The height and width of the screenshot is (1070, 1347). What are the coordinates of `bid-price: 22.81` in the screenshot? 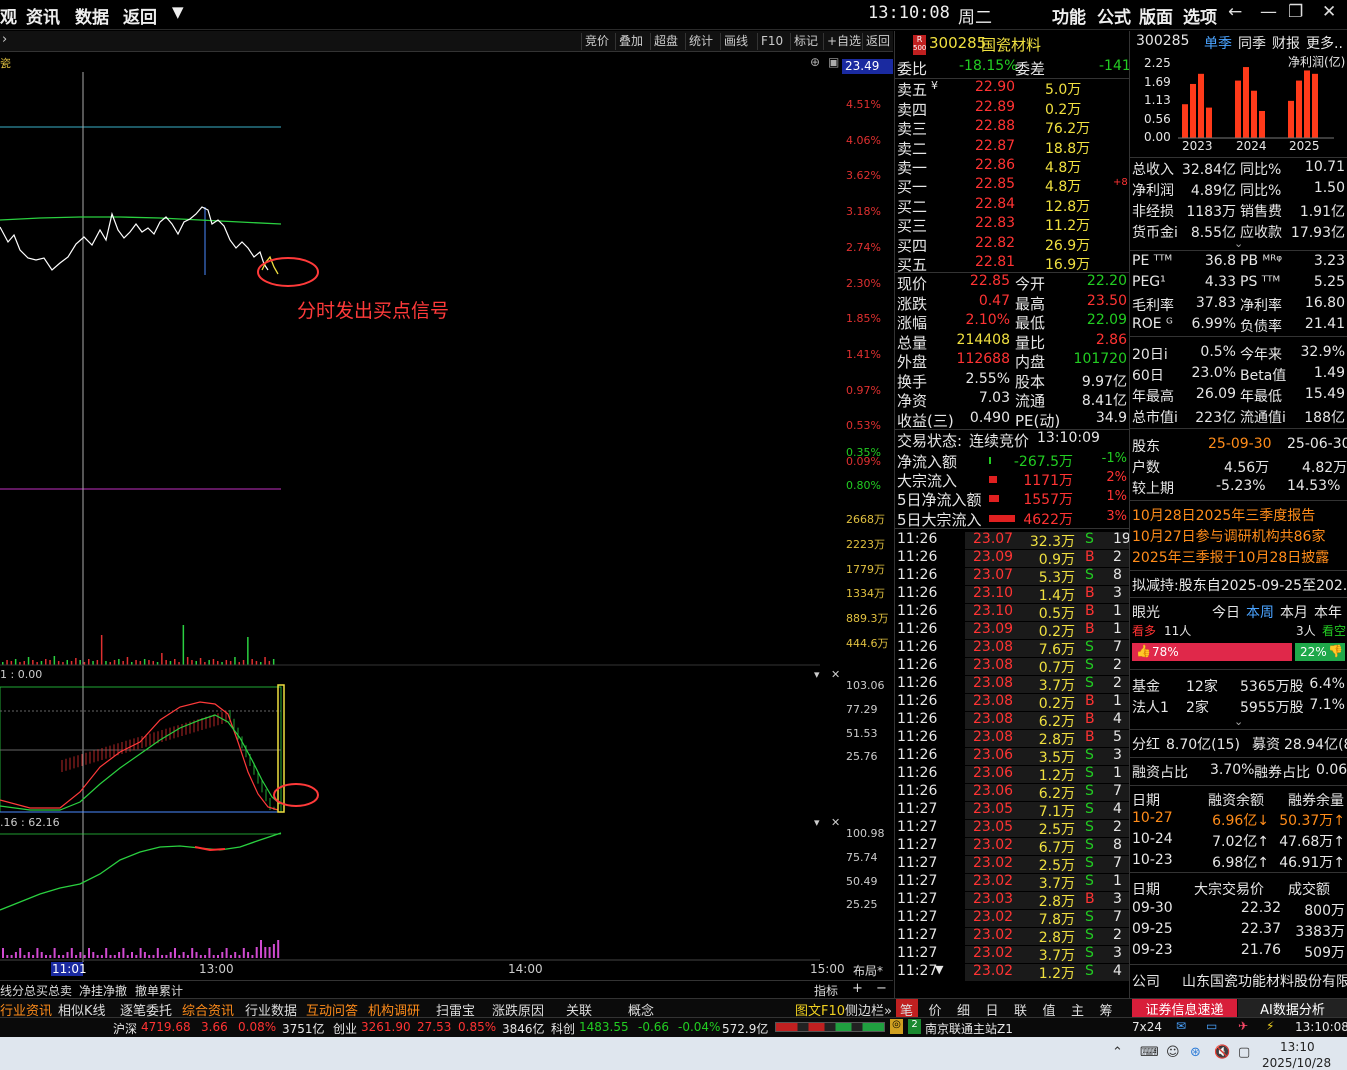 It's located at (995, 263).